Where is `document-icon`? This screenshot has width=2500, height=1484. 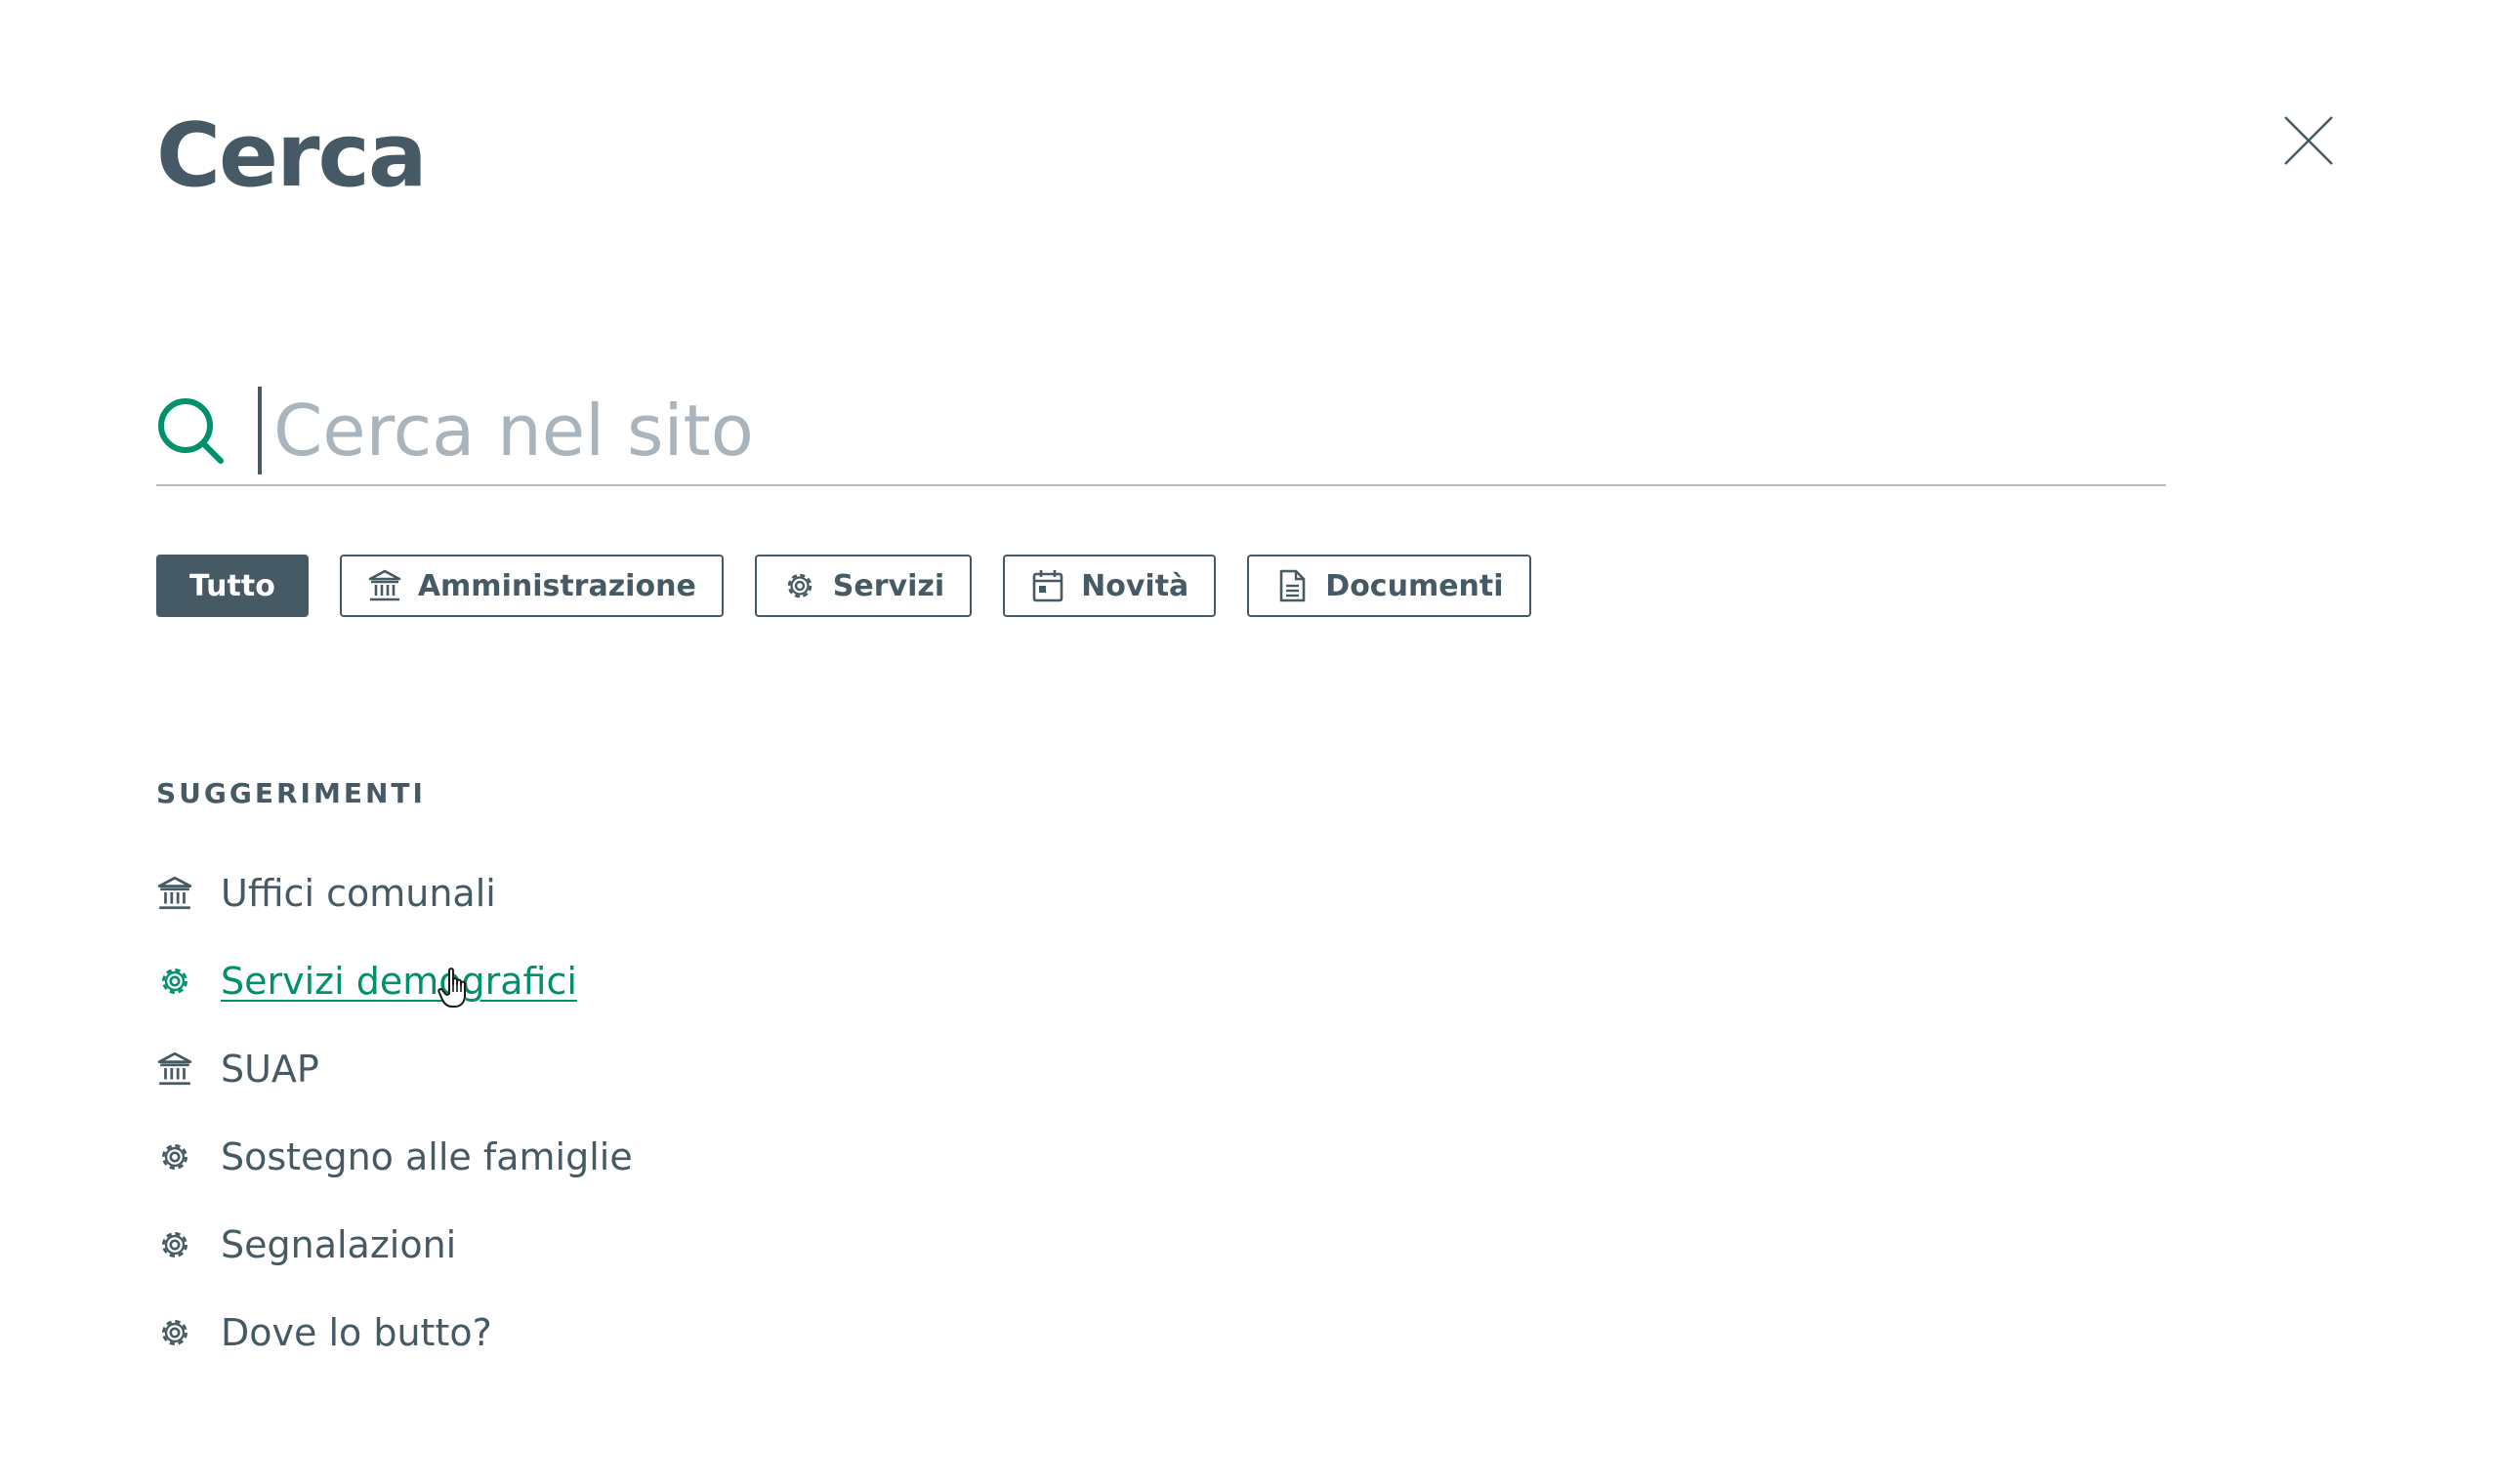
document-icon is located at coordinates (1292, 585).